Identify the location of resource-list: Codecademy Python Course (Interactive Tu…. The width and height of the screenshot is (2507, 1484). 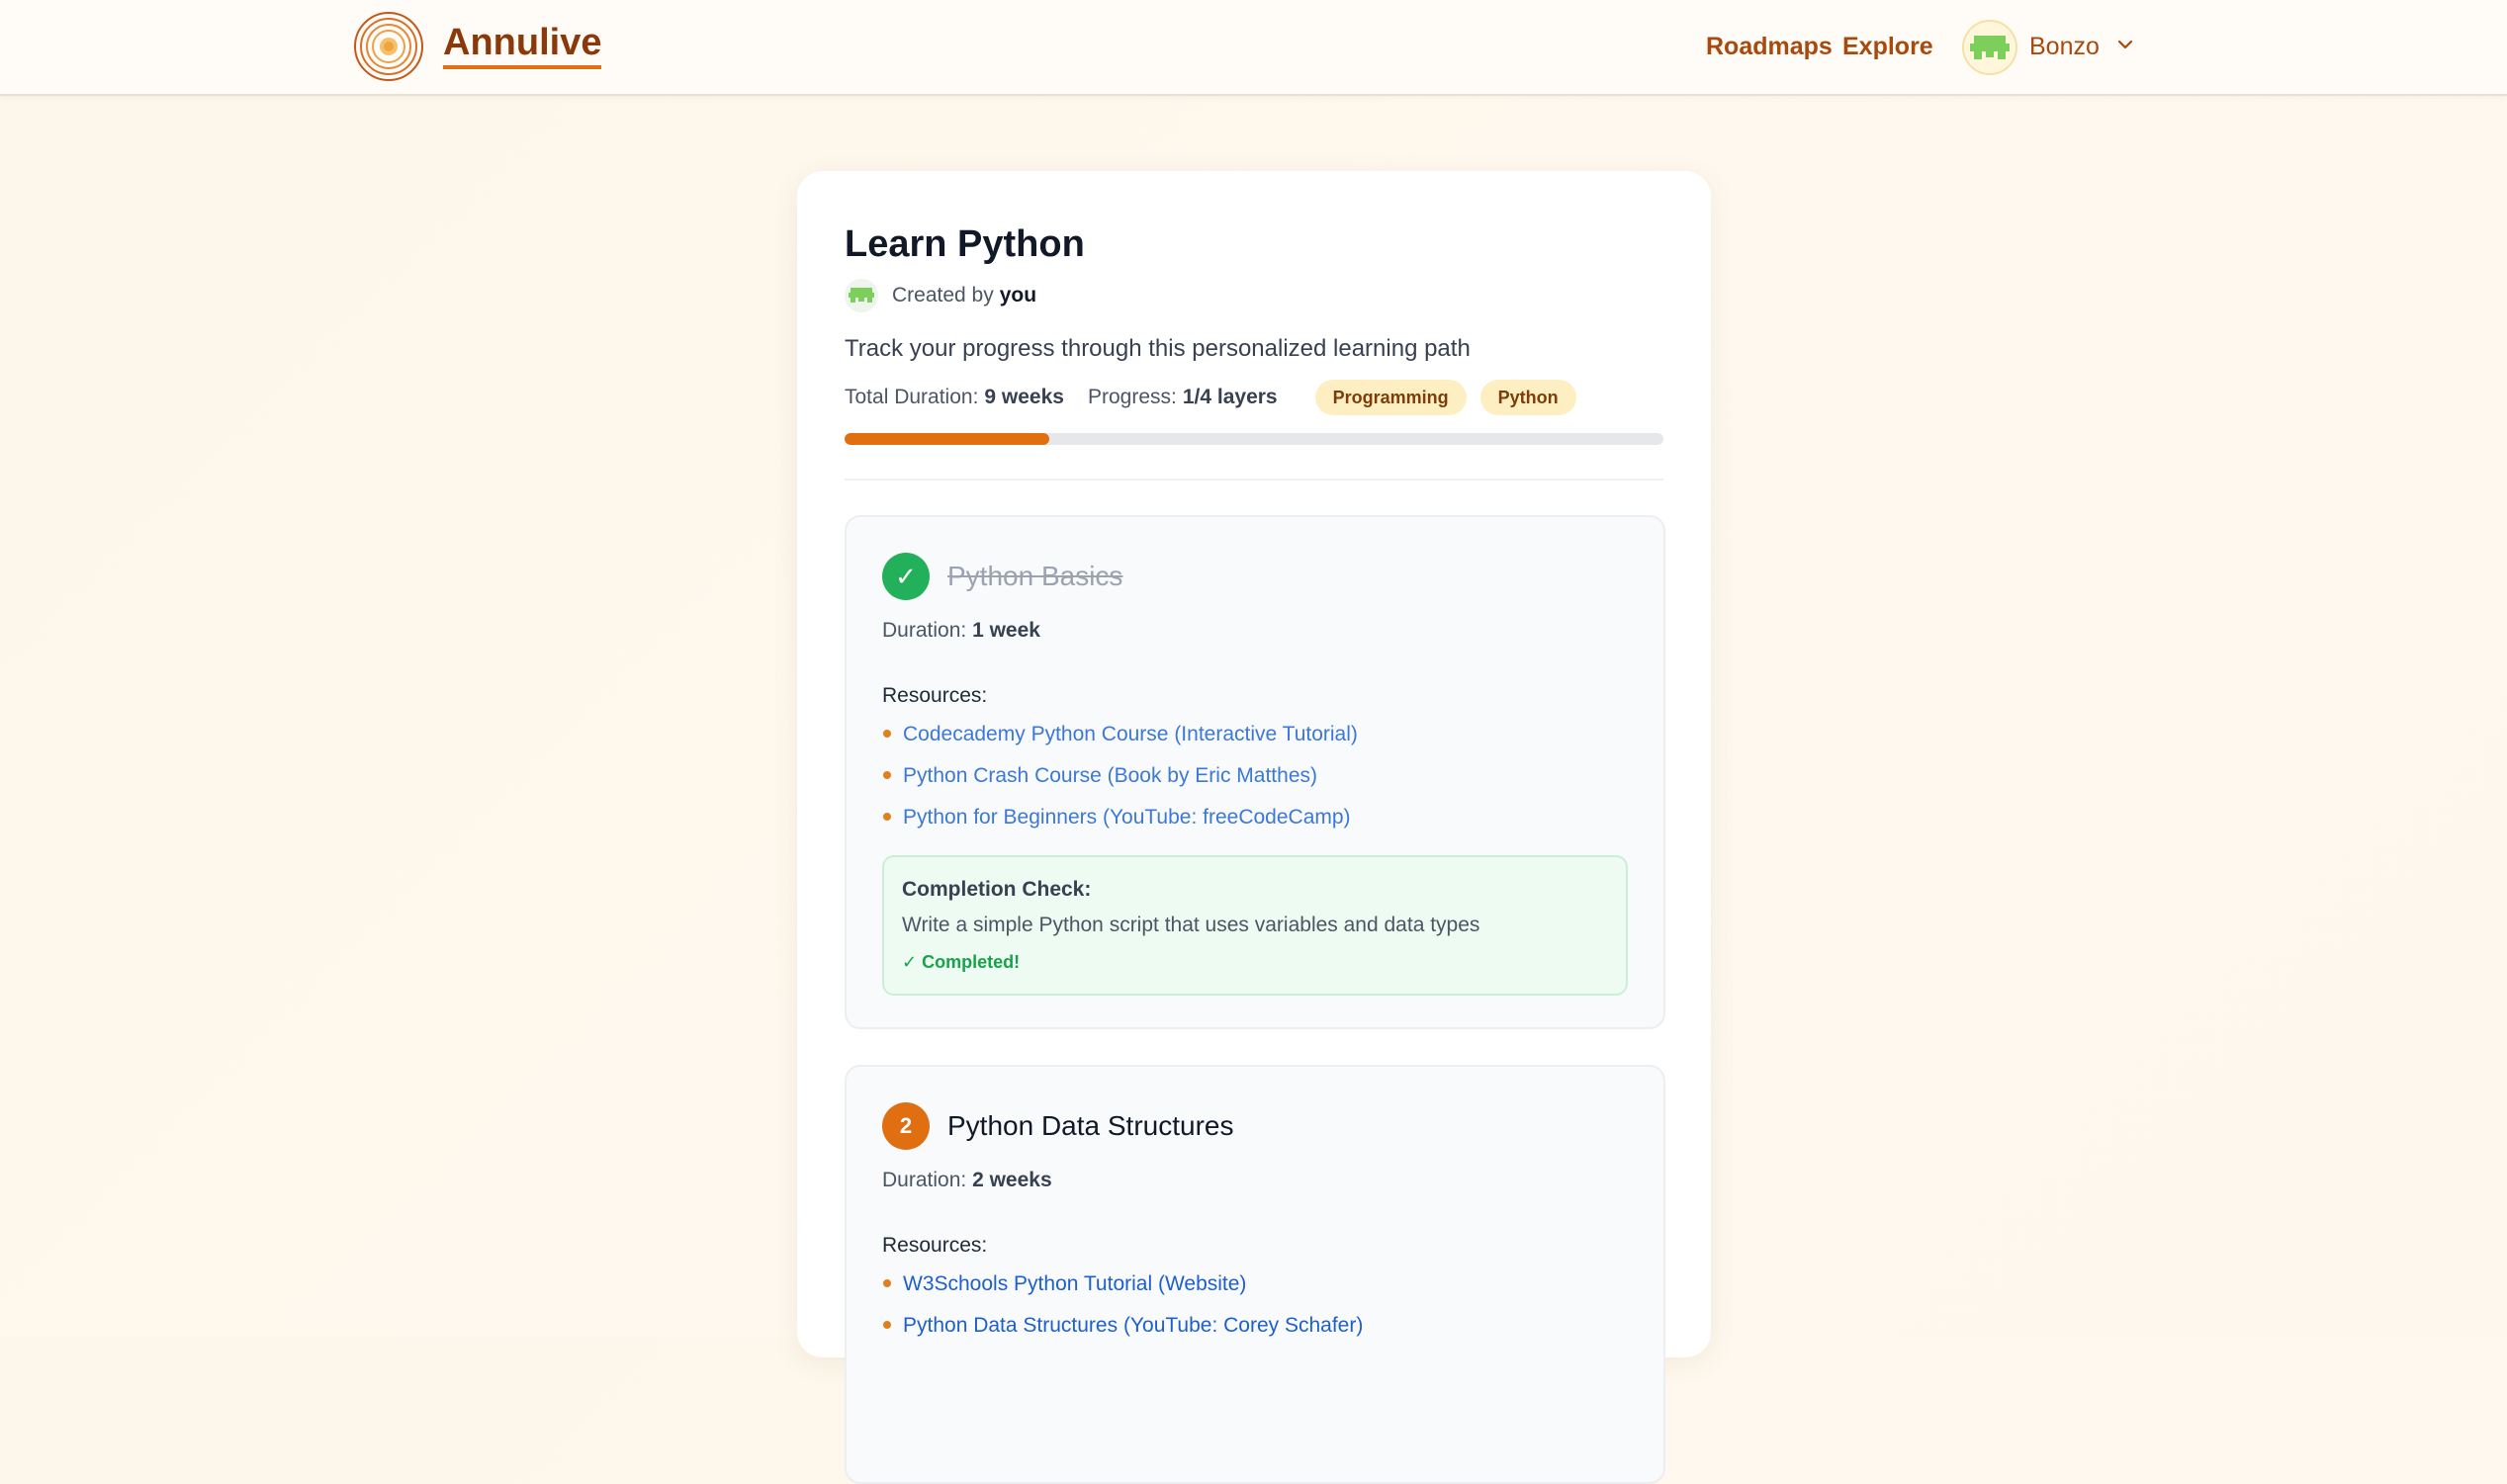
(1120, 782).